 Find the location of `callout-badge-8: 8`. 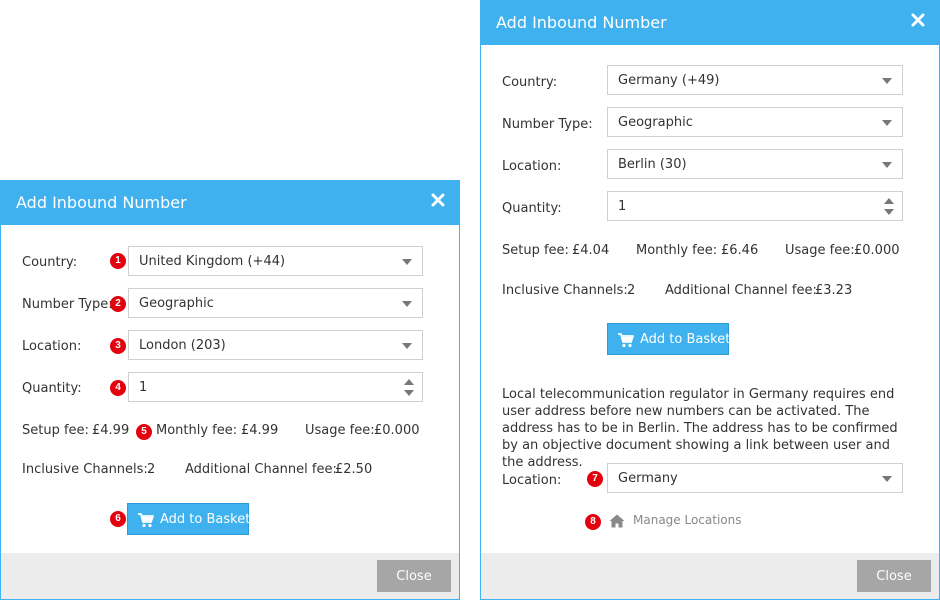

callout-badge-8: 8 is located at coordinates (593, 522).